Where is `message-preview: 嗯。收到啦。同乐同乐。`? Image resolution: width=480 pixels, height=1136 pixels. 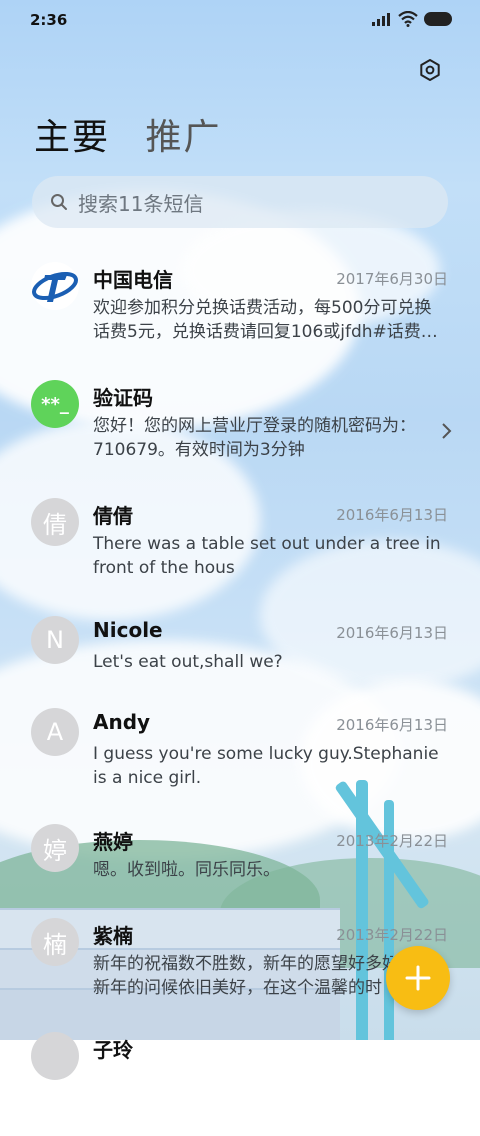
message-preview: 嗯。收到啦。同乐同乐。 is located at coordinates (186, 870).